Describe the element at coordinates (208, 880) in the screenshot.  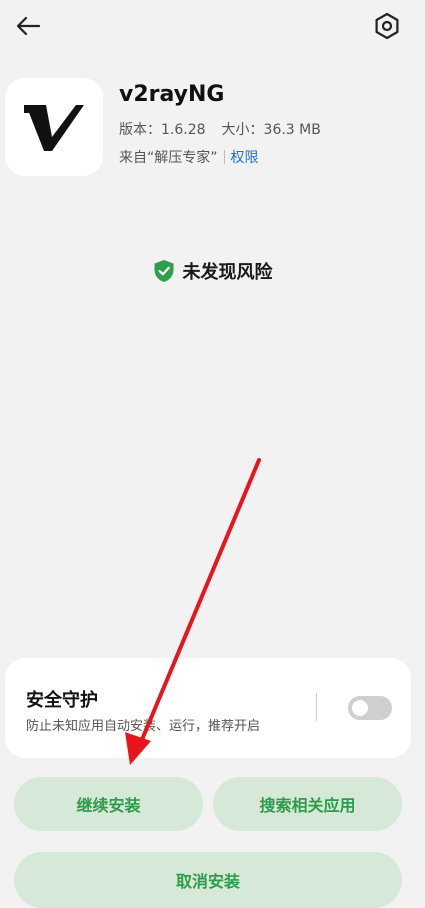
I see `cancel-install-button: 取消安装` at that location.